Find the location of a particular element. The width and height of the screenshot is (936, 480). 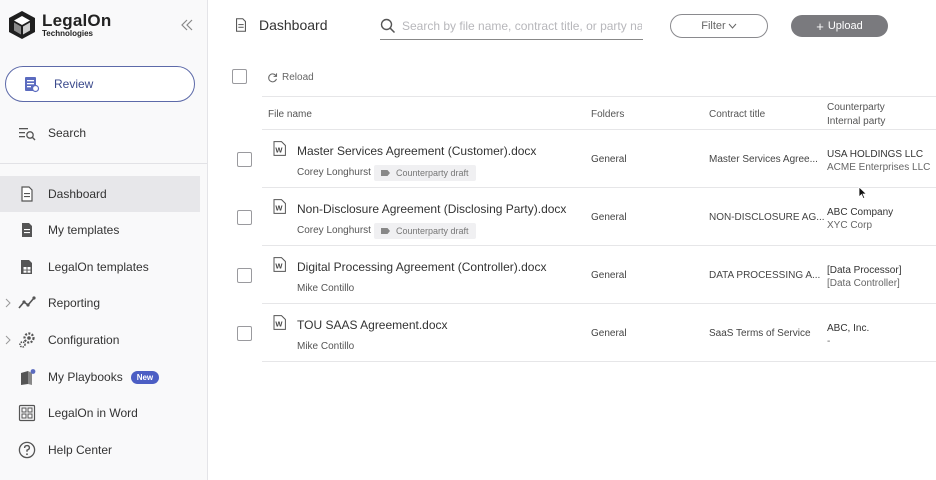

column-header-counterparty: Counterparty is located at coordinates (856, 107).